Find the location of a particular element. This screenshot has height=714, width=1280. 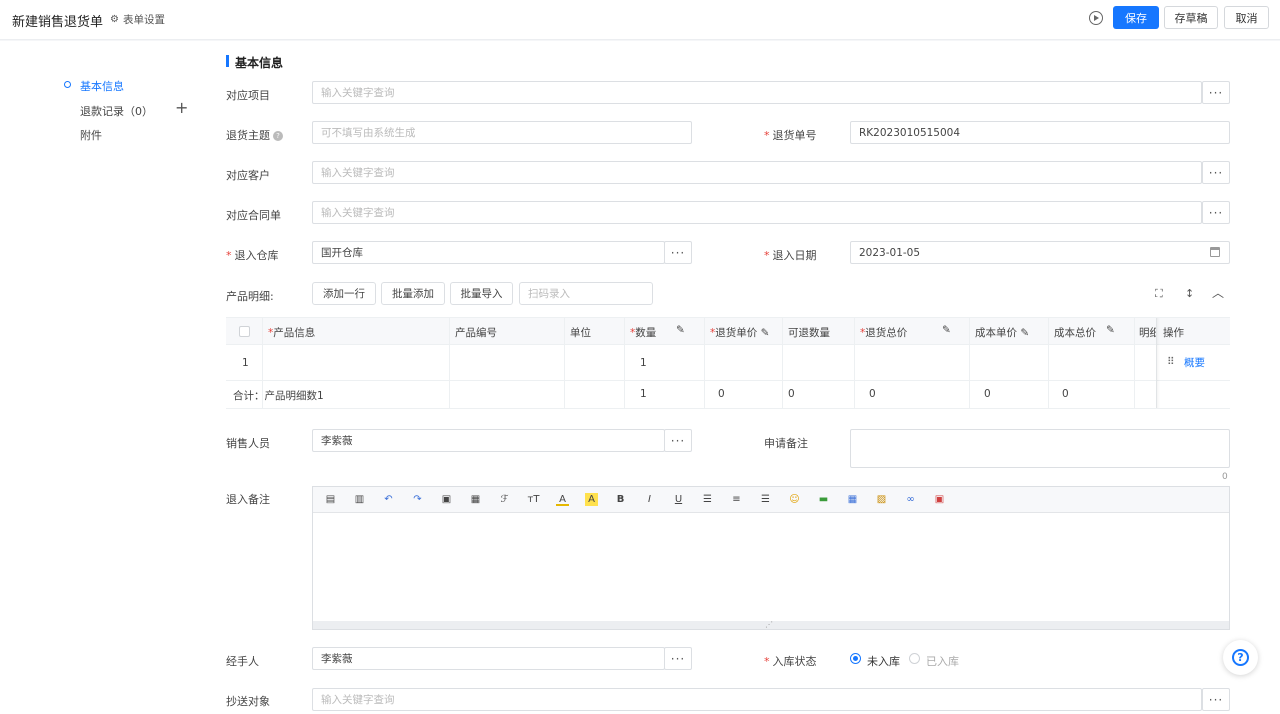

summary-returnable: 0 is located at coordinates (791, 394).